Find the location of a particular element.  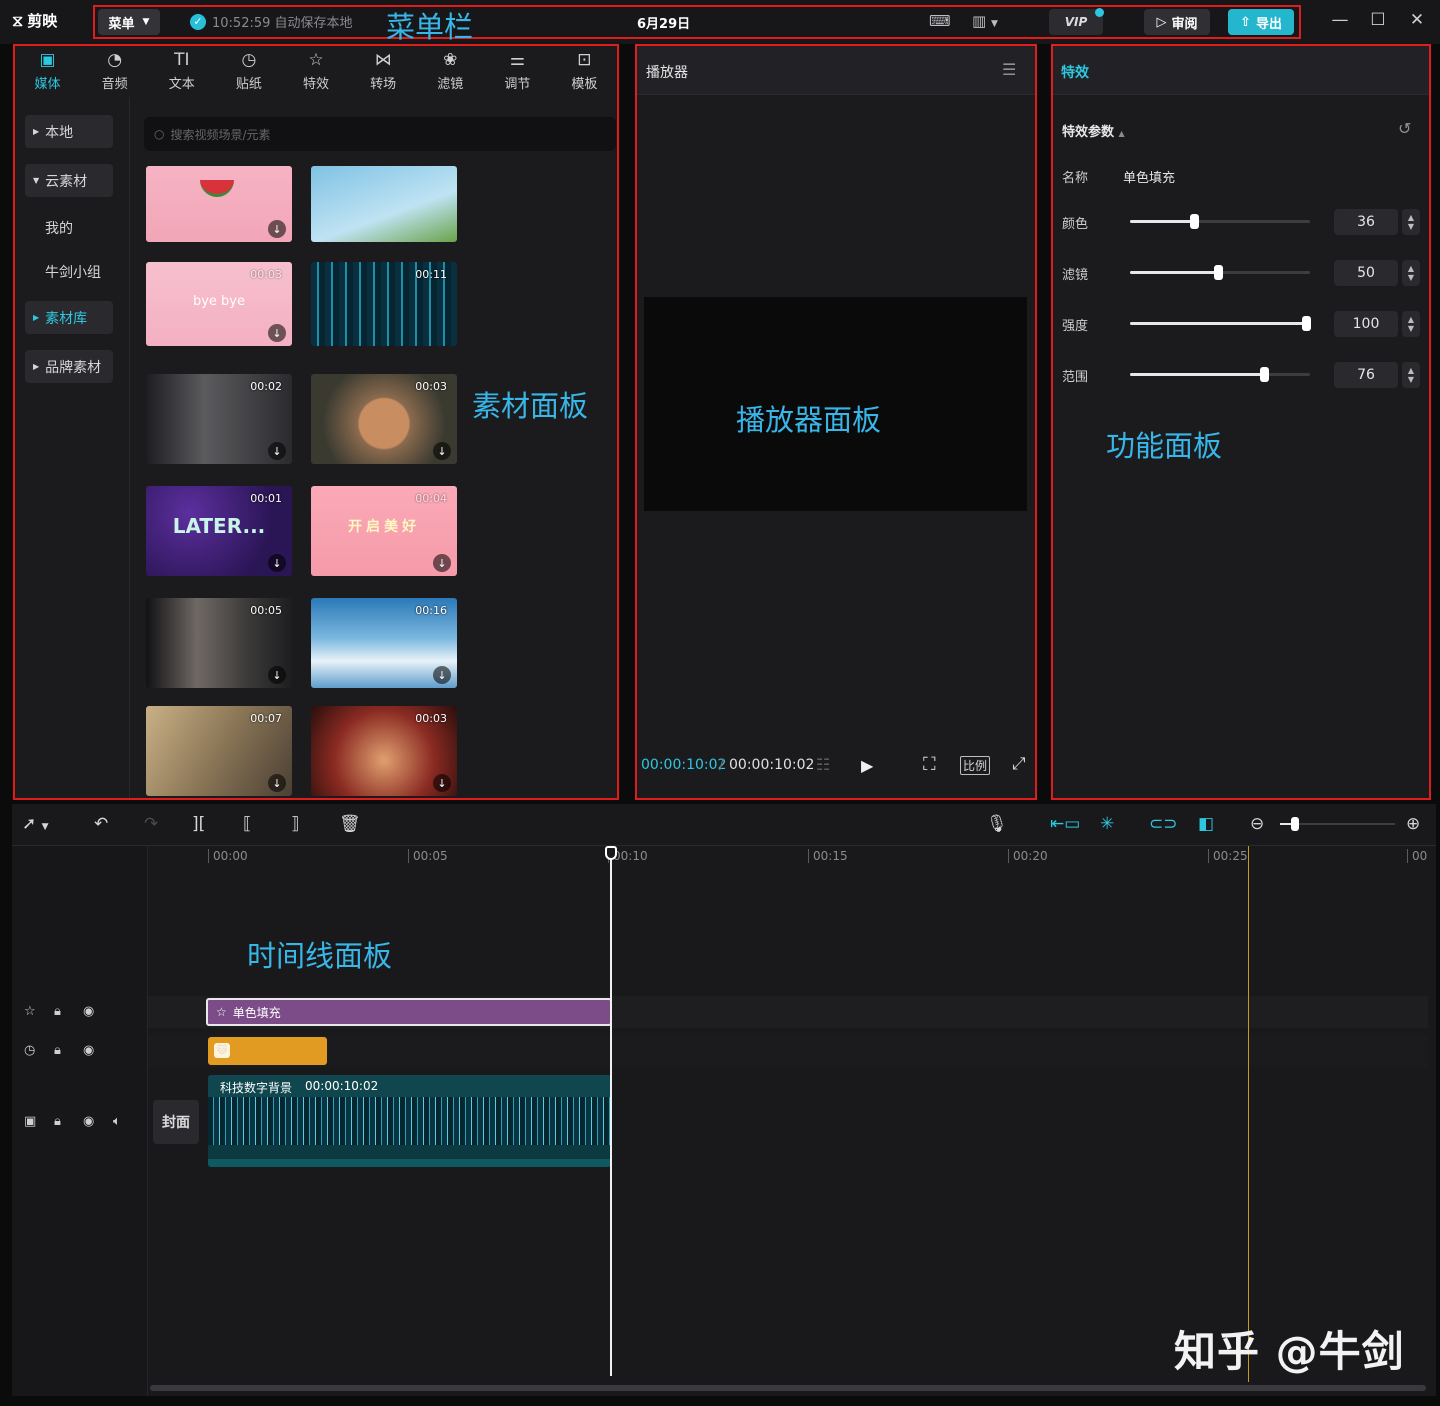

tab-adjust: ⚌ 调节 is located at coordinates (517, 71).